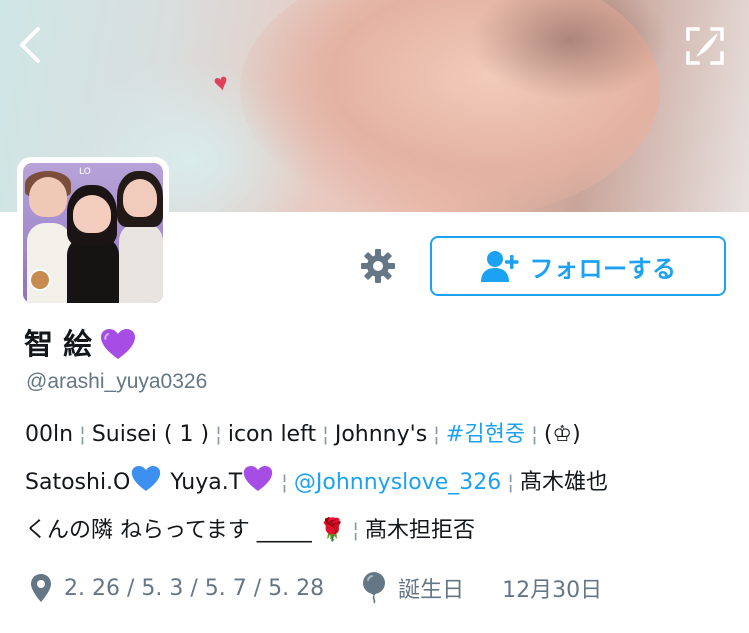 The height and width of the screenshot is (633, 749). I want to click on location-text: 2. 26 / 5. 3 / 5. 7 / 5. 28, so click(194, 588).